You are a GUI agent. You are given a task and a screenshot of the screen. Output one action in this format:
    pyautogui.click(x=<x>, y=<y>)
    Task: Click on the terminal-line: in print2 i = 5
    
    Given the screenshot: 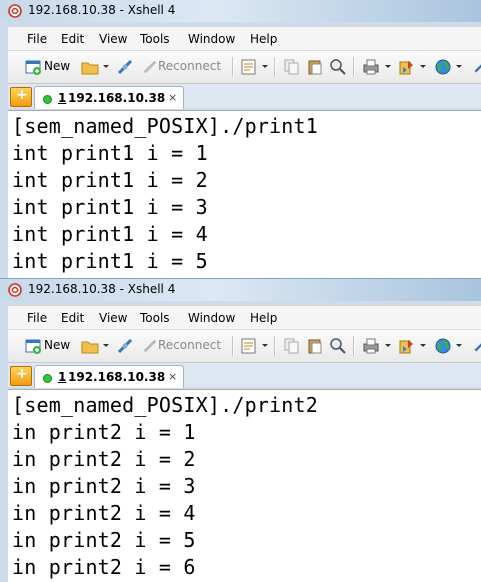 What is the action you would take?
    pyautogui.click(x=104, y=540)
    